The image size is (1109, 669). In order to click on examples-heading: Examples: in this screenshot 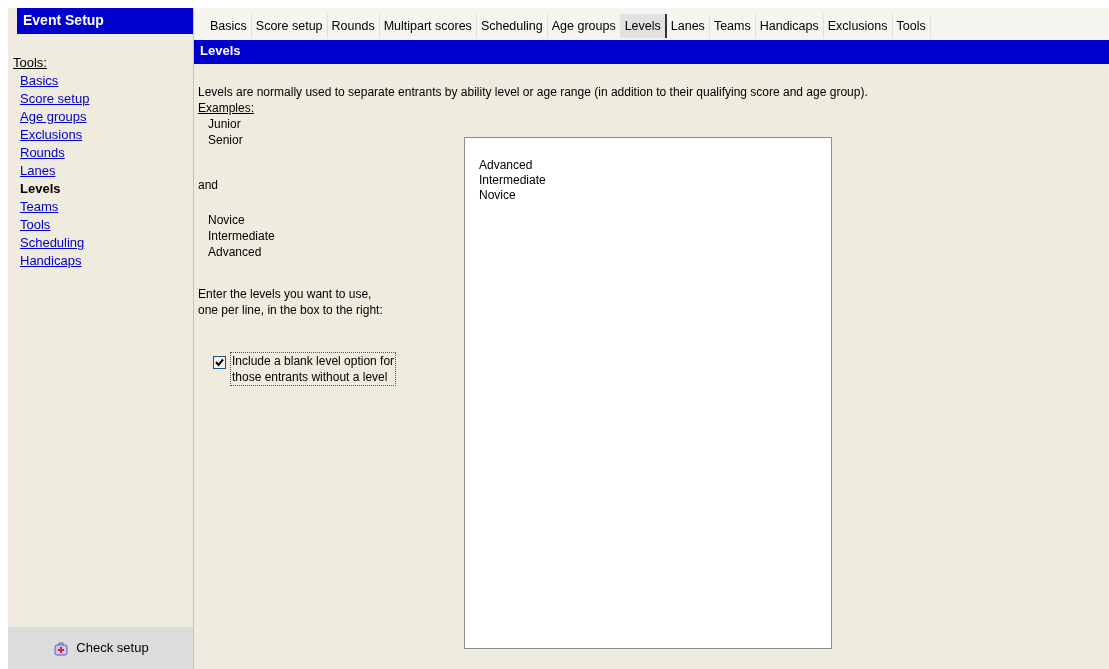, I will do `click(226, 108)`.